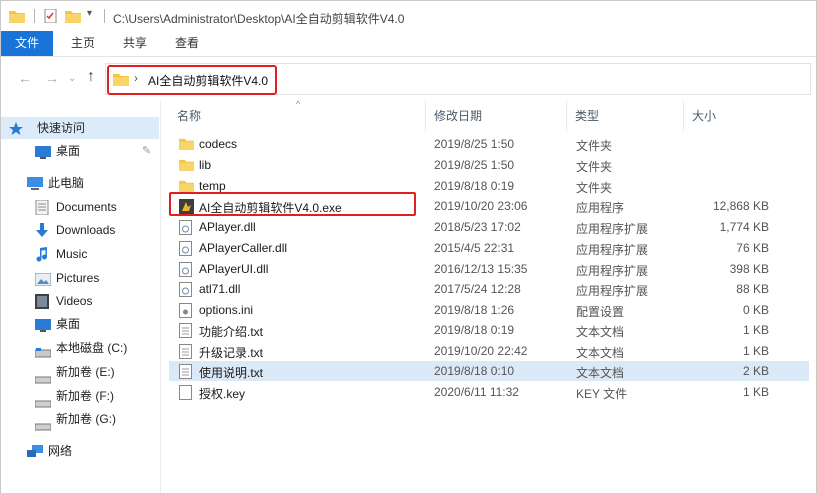 This screenshot has height=493, width=817. What do you see at coordinates (68, 151) in the screenshot?
I see `nav-label: 桌面` at bounding box center [68, 151].